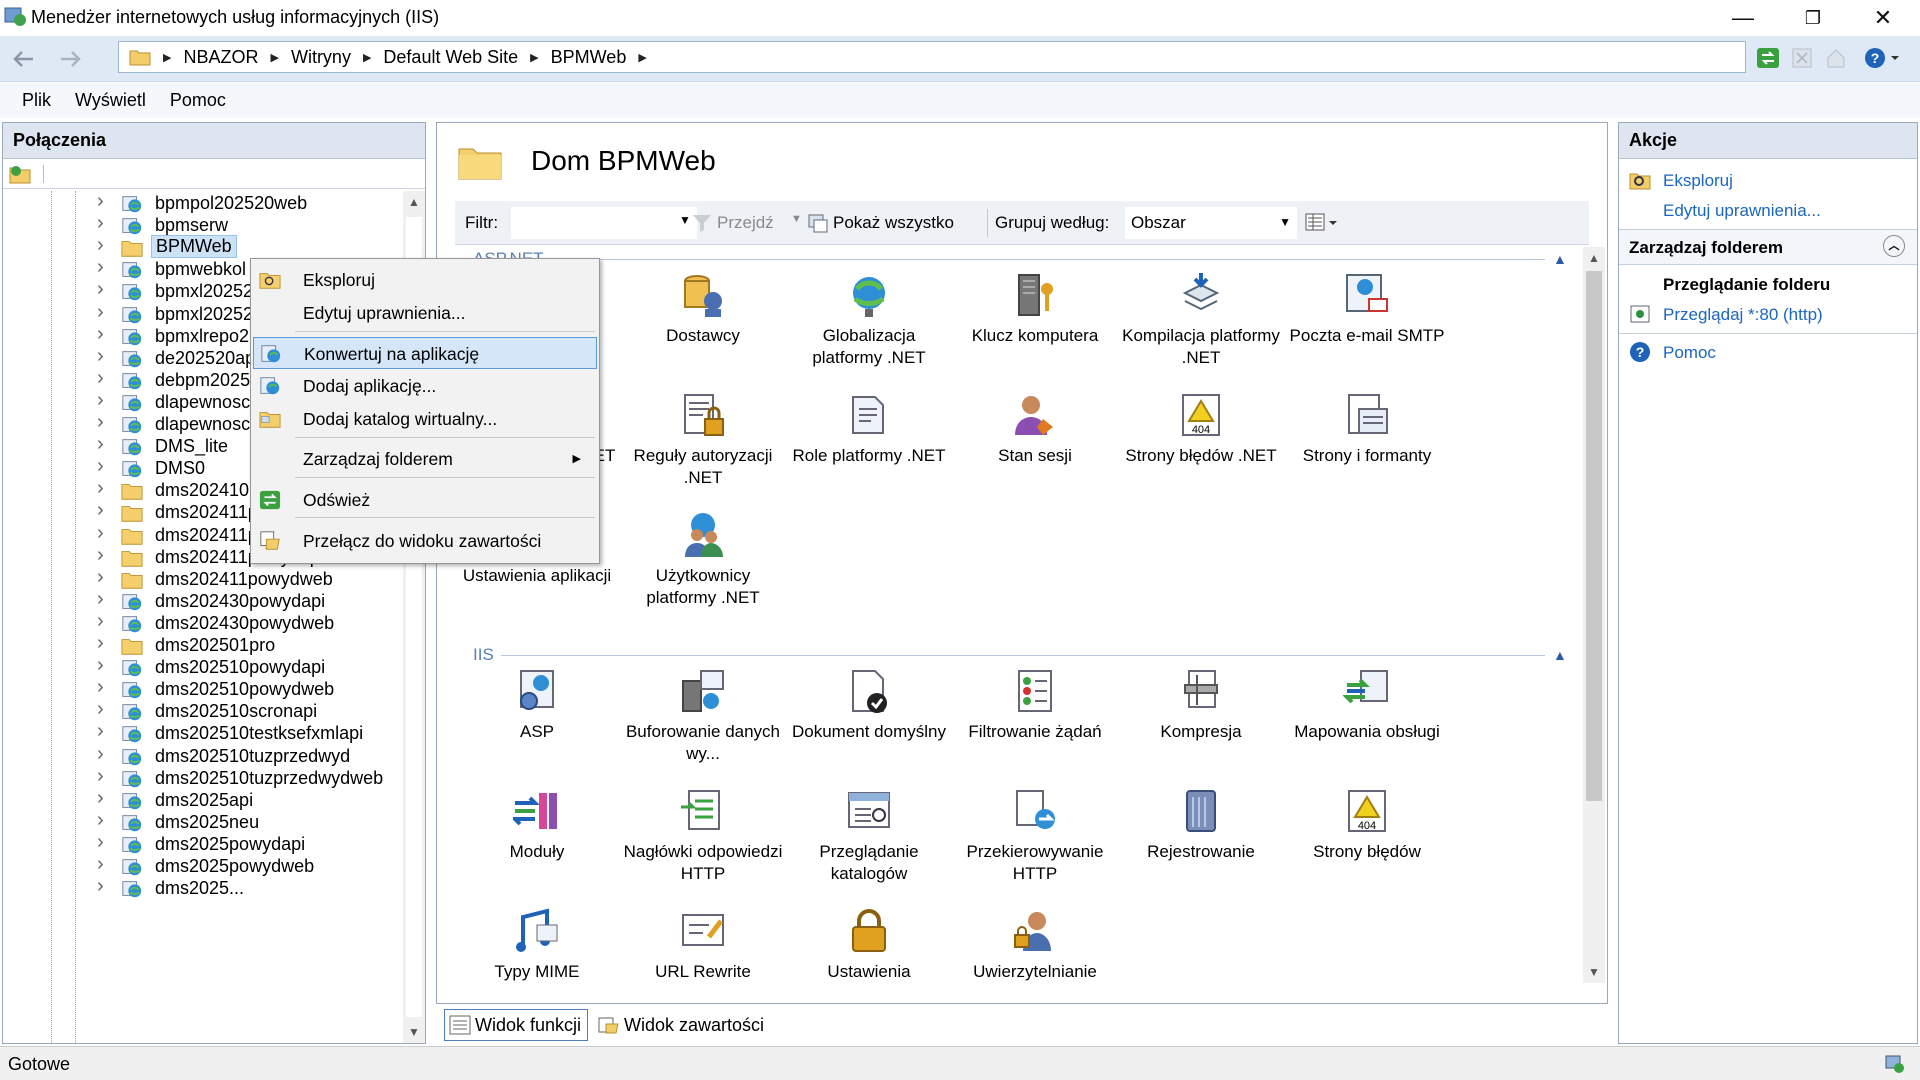  I want to click on group-by-select: Obszar ▼, so click(1211, 223).